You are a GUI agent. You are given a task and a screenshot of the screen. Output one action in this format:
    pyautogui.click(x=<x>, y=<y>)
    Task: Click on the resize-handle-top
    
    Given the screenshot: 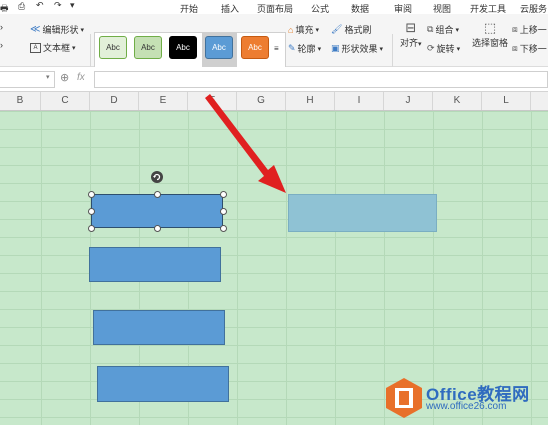 What is the action you would take?
    pyautogui.click(x=157, y=194)
    